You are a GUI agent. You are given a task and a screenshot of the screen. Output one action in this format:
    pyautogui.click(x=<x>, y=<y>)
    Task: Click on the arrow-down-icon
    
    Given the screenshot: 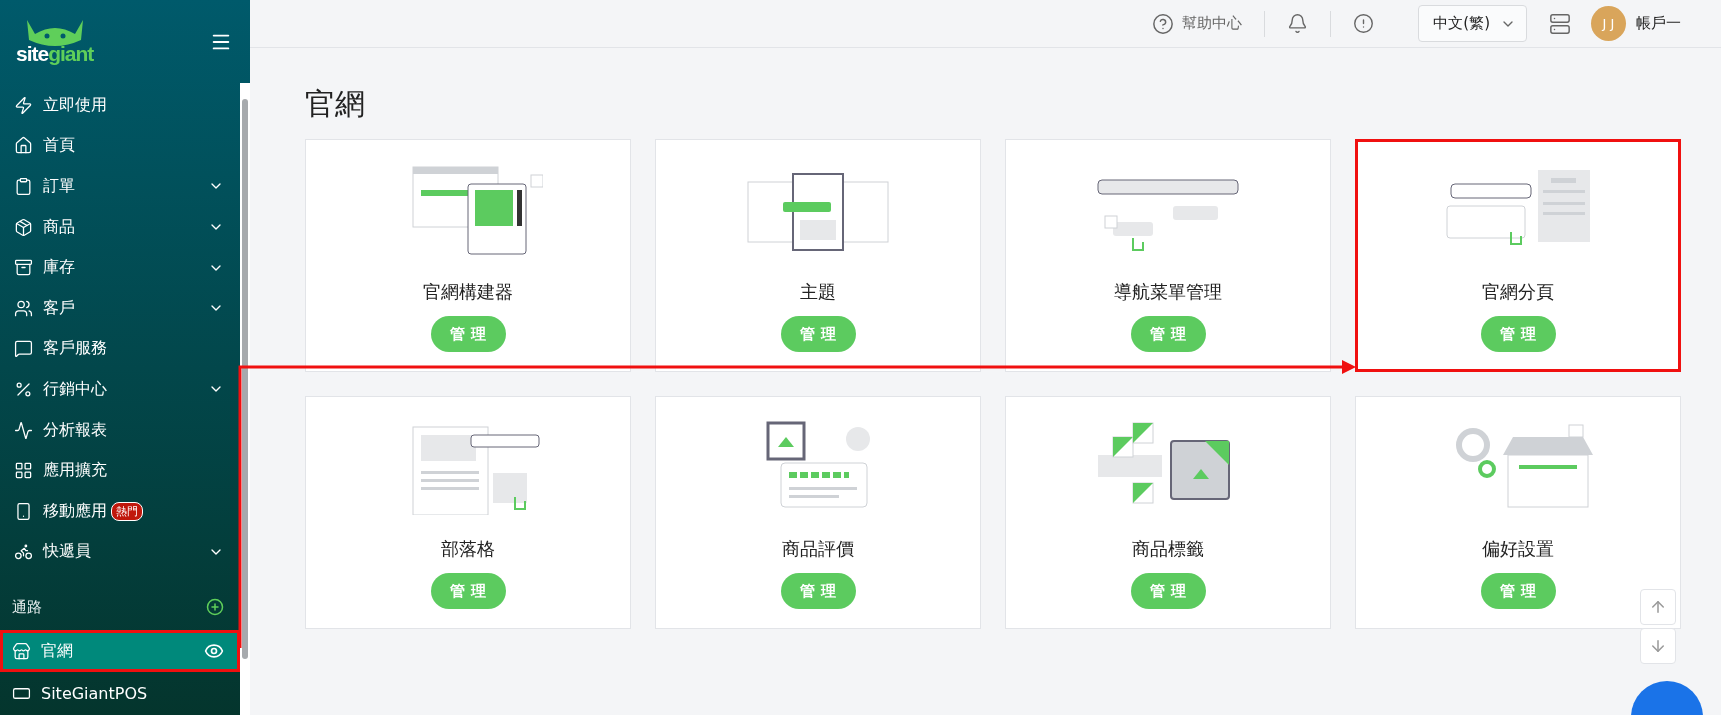 What is the action you would take?
    pyautogui.click(x=1658, y=646)
    